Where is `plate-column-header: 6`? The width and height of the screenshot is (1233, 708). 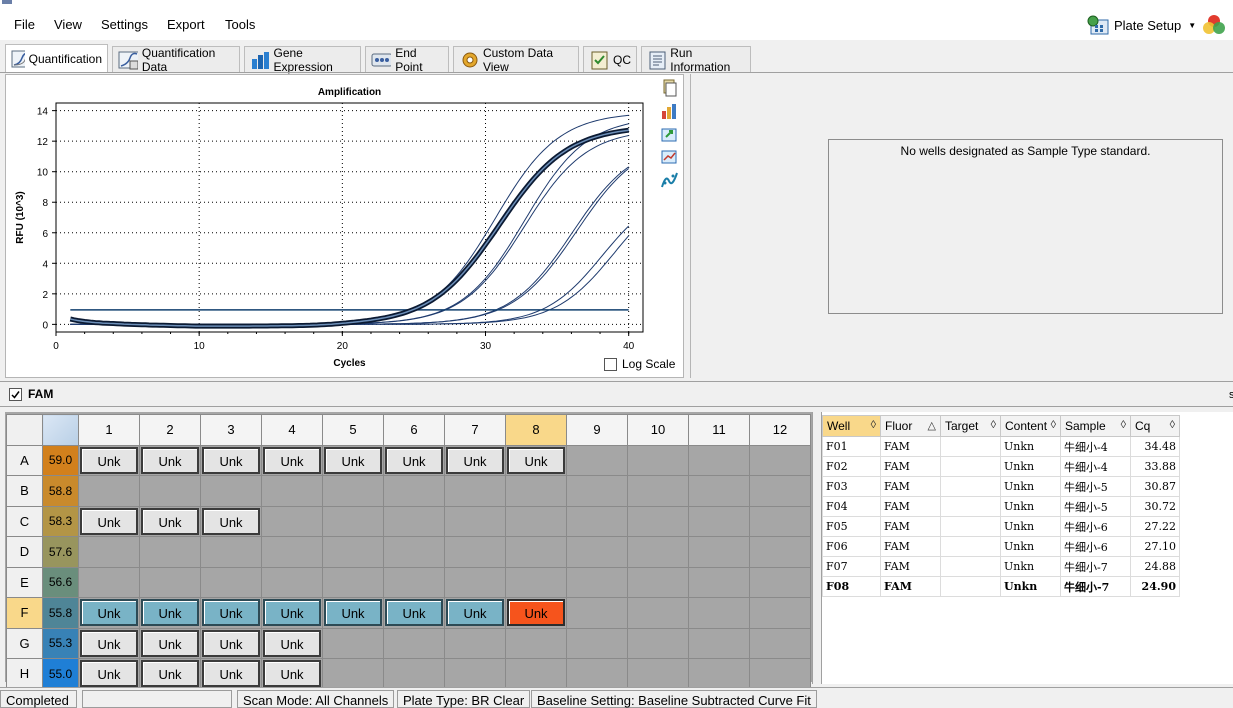 plate-column-header: 6 is located at coordinates (414, 430).